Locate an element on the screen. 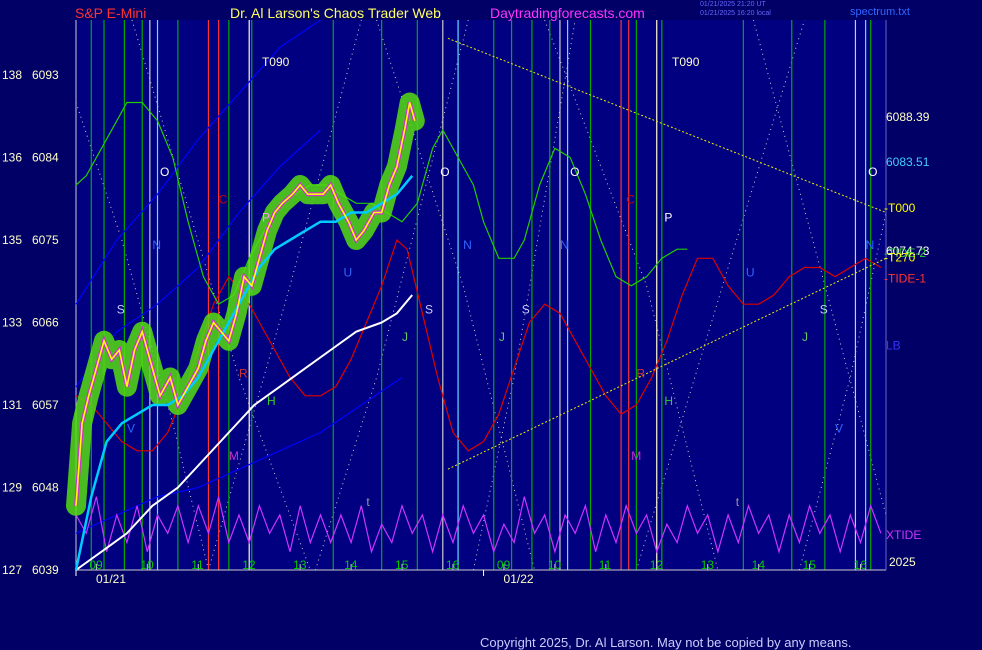 The height and width of the screenshot is (650, 982). price-label-0: 6088.39 is located at coordinates (908, 117).